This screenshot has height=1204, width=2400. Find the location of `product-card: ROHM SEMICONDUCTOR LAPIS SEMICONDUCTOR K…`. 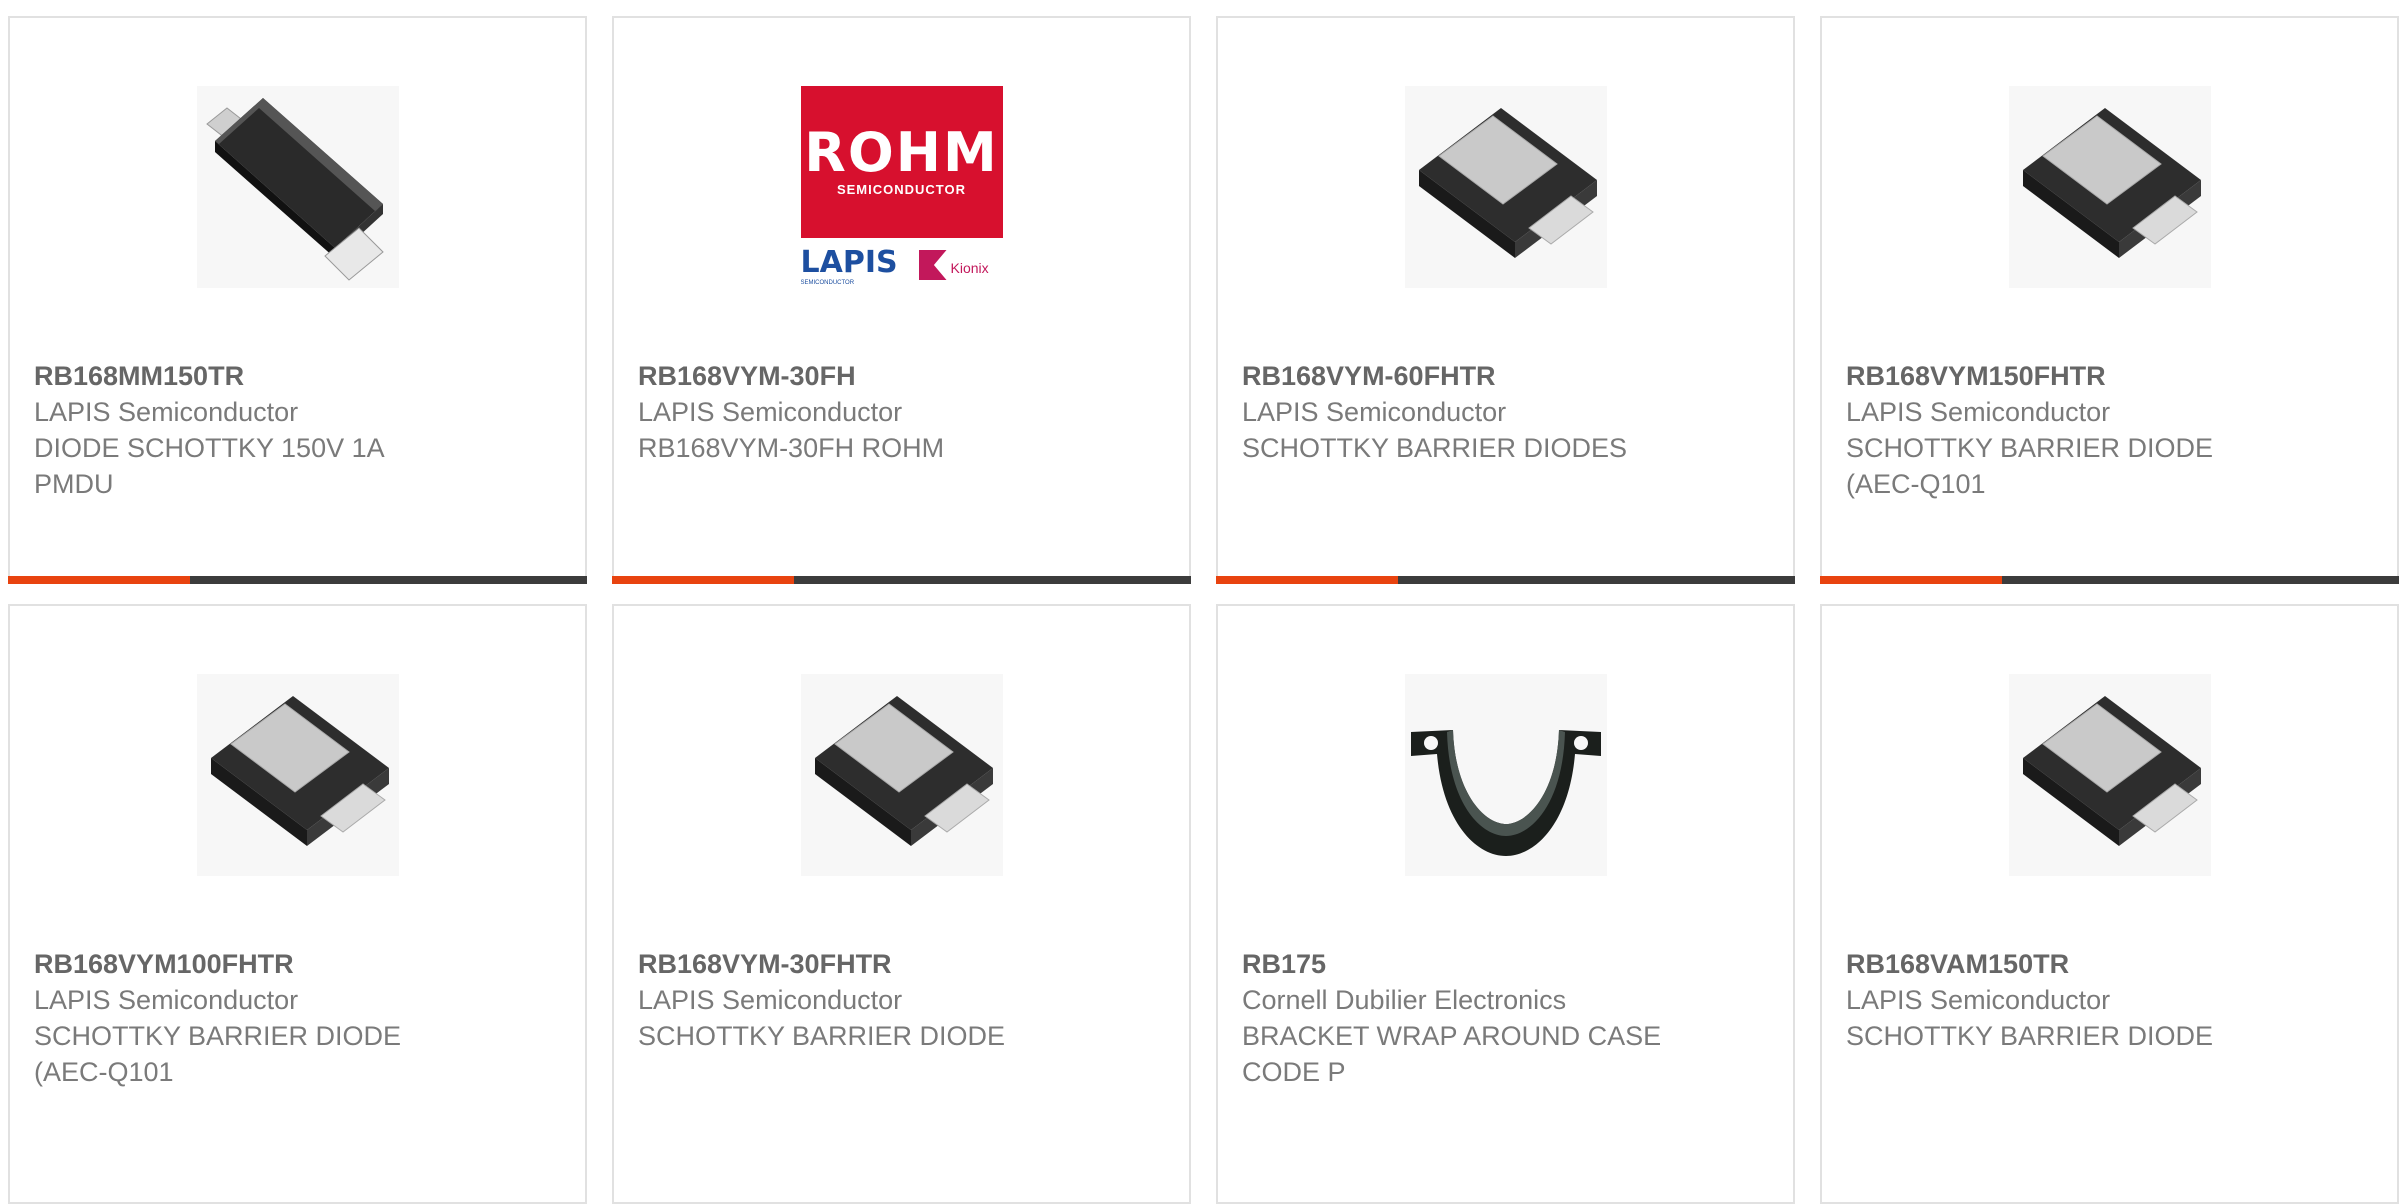

product-card: ROHM SEMICONDUCTOR LAPIS SEMICONDUCTOR K… is located at coordinates (901, 300).